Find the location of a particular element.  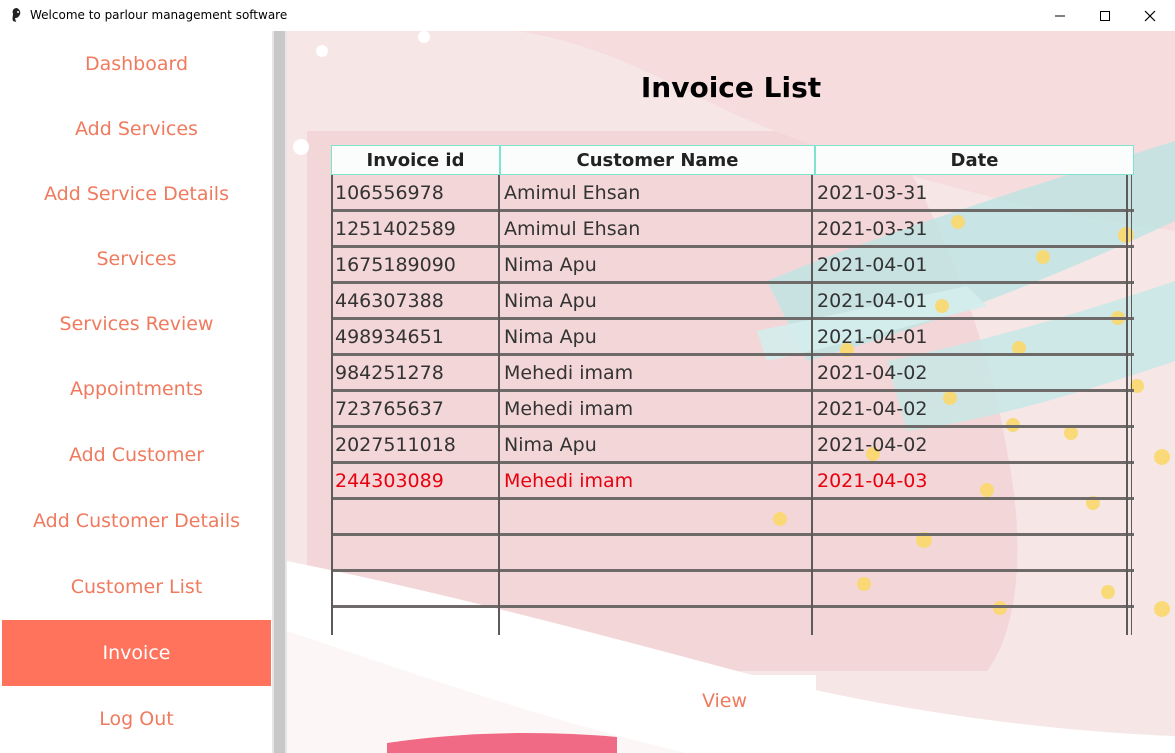

cell-invoice-id: 723765637 is located at coordinates (389, 408).